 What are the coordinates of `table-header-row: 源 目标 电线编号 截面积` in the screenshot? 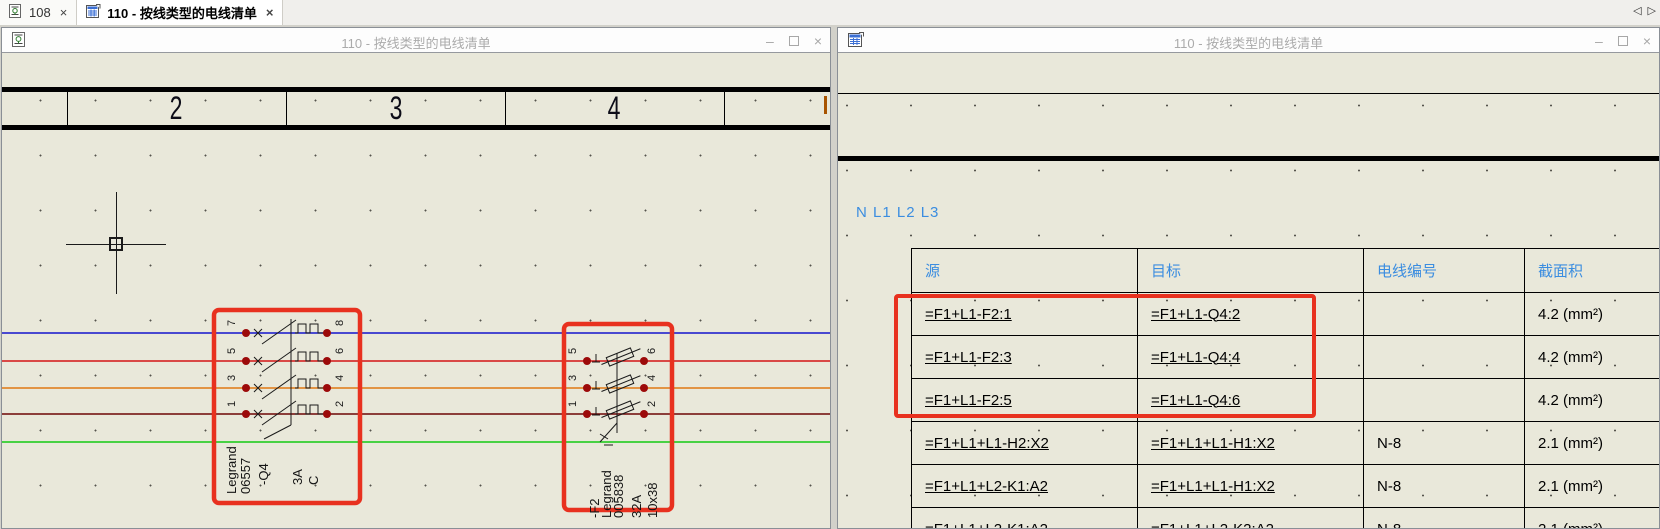 It's located at (1285, 270).